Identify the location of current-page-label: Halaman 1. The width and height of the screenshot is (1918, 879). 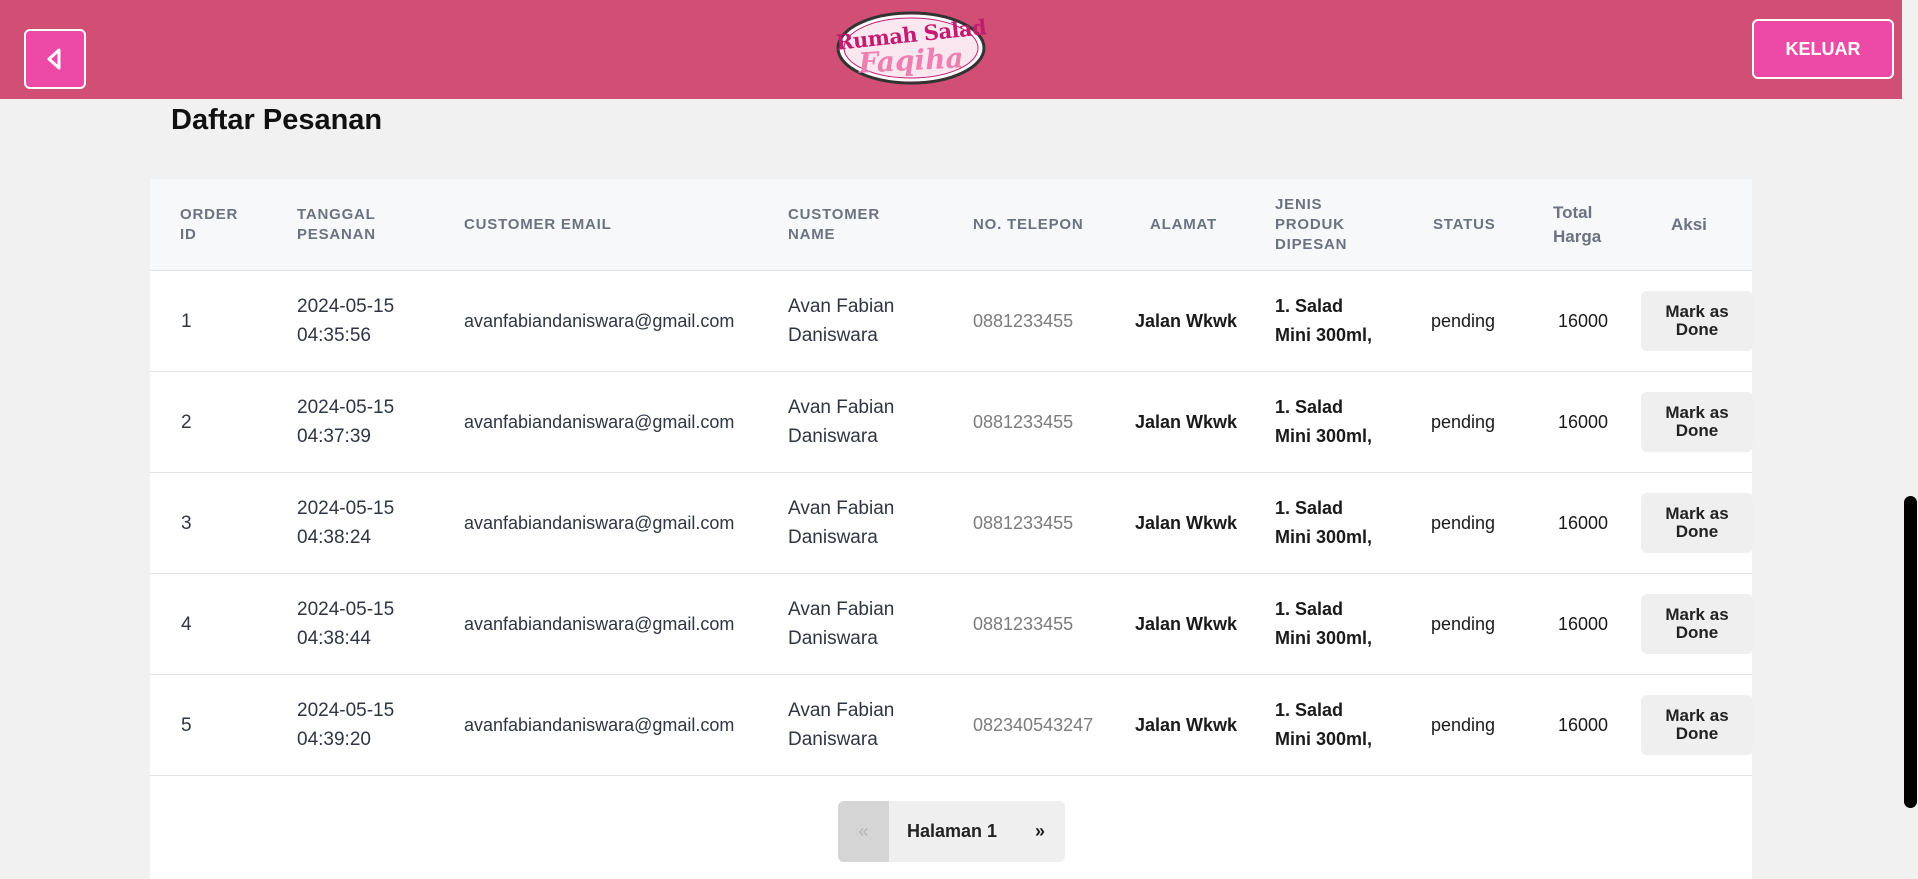
(952, 831).